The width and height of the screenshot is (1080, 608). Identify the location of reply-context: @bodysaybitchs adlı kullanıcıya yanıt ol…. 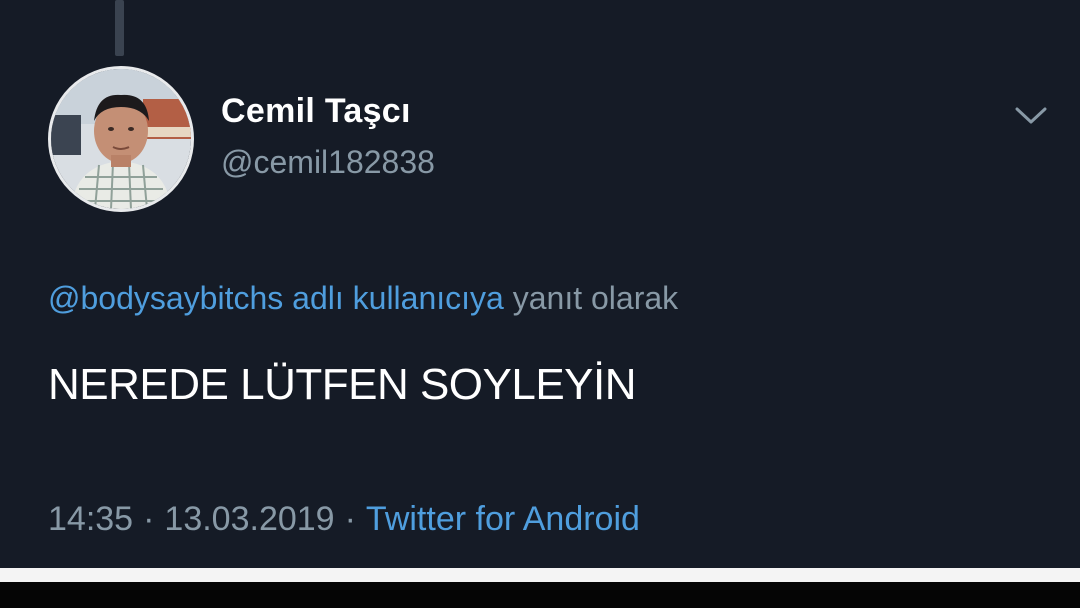
(363, 298).